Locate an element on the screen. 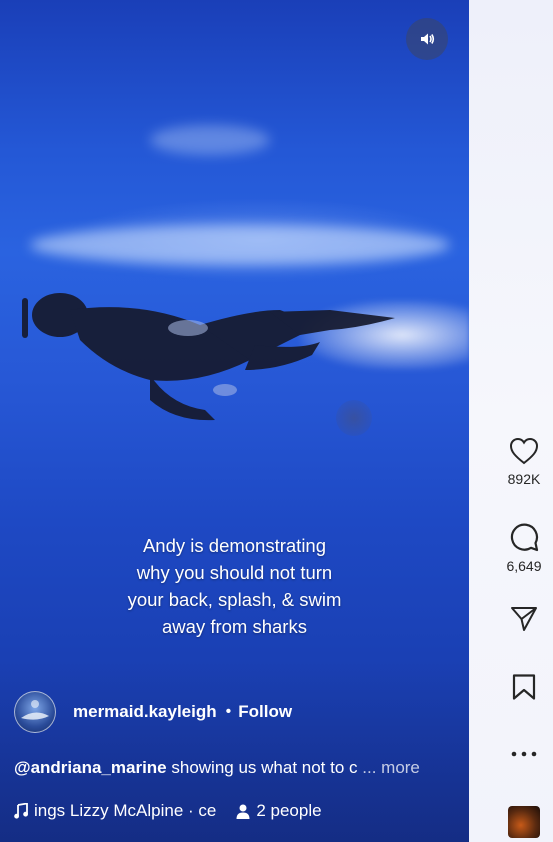  audio-row: ings Lizzy McAlpine · ce 2 people is located at coordinates (168, 811).